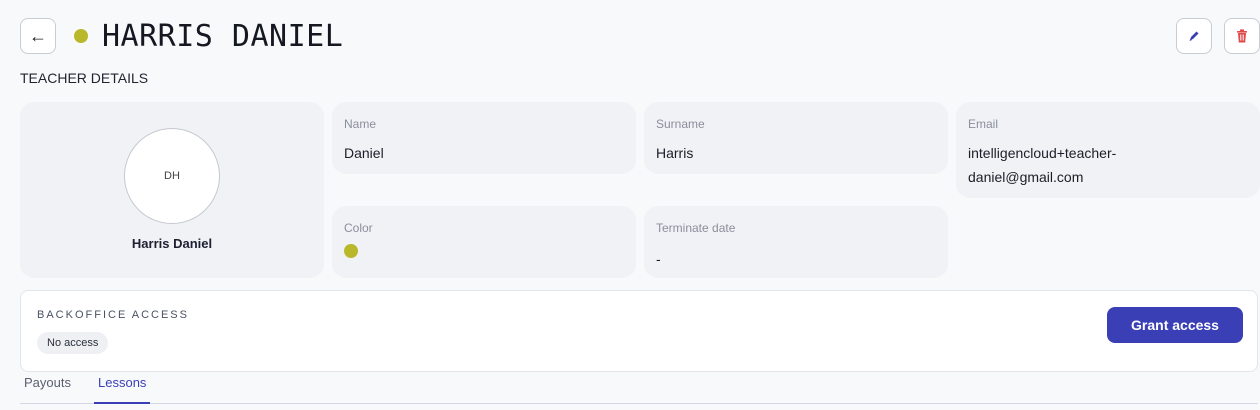 The width and height of the screenshot is (1260, 410). Describe the element at coordinates (360, 124) in the screenshot. I see `field-label: Name` at that location.